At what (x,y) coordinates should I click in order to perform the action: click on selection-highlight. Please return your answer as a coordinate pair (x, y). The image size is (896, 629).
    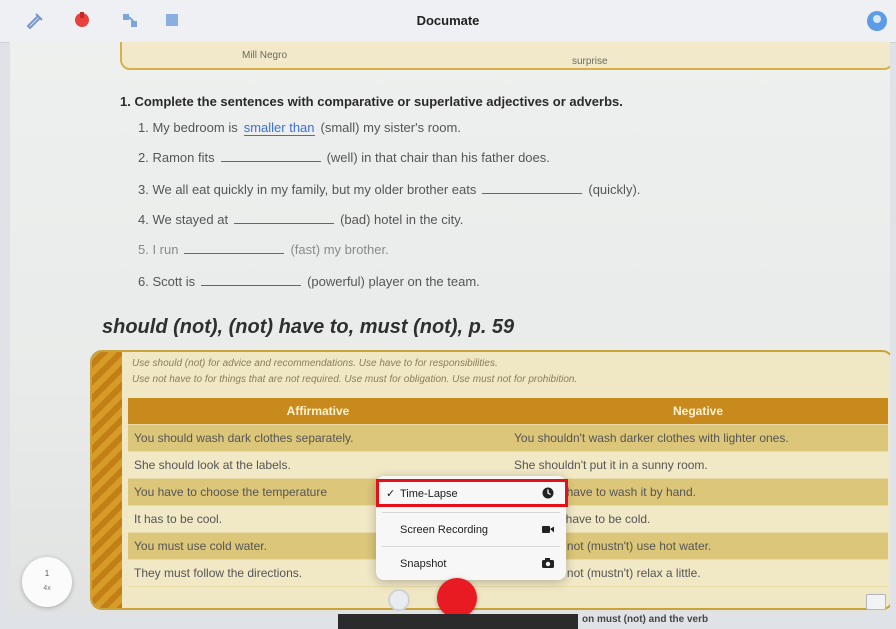
    Looking at the image, I should click on (472, 493).